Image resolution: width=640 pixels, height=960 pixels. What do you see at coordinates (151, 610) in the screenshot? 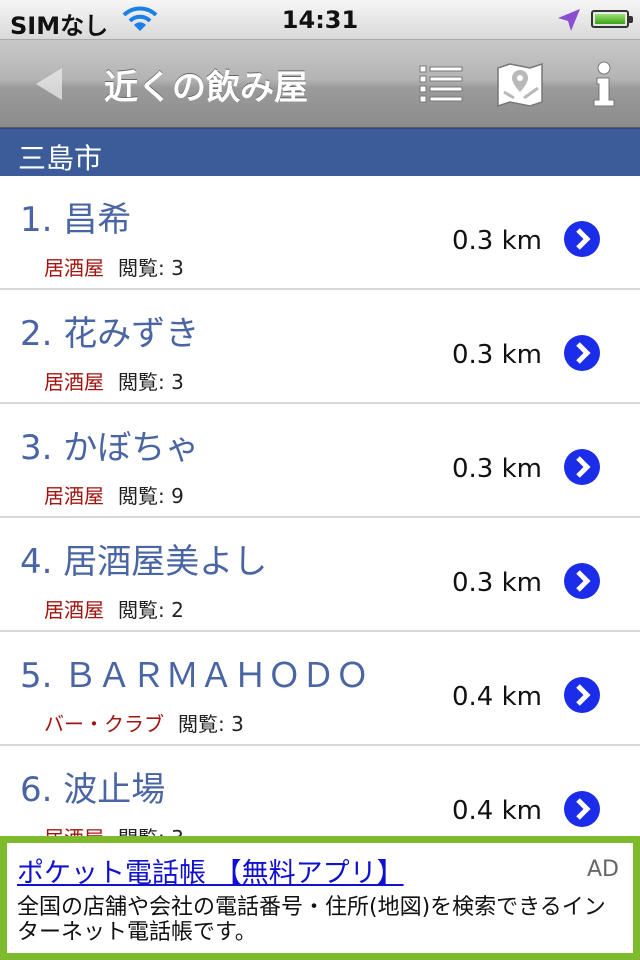
I see `view-count: 閲覧: 2` at bounding box center [151, 610].